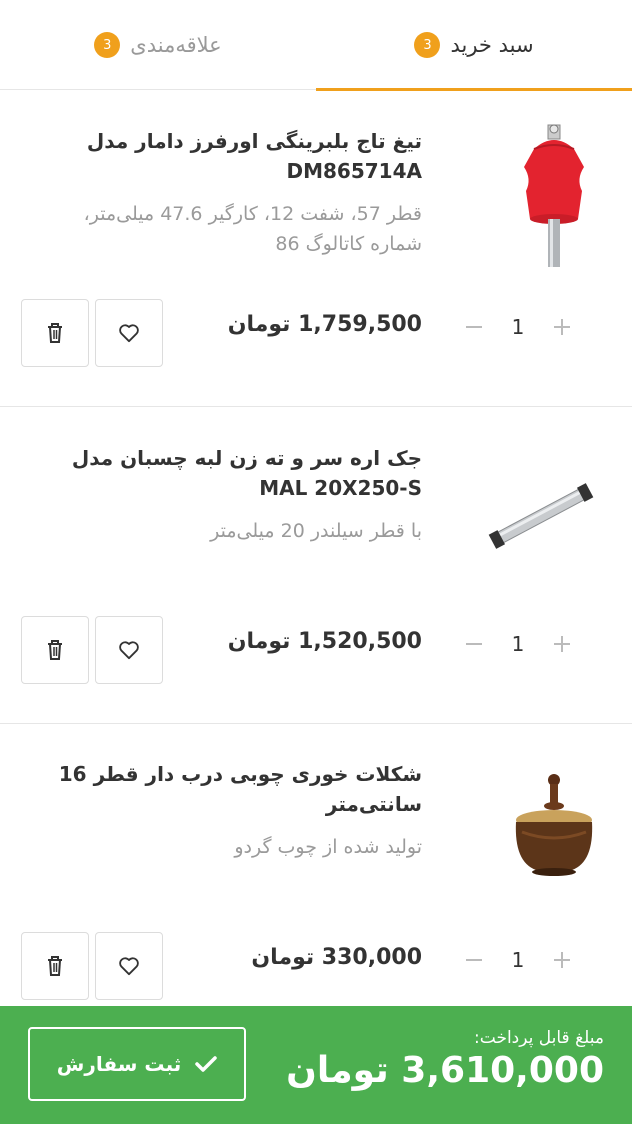 The image size is (632, 1124). Describe the element at coordinates (328, 847) in the screenshot. I see `item-desc: تولید شده از چوب گردو` at that location.